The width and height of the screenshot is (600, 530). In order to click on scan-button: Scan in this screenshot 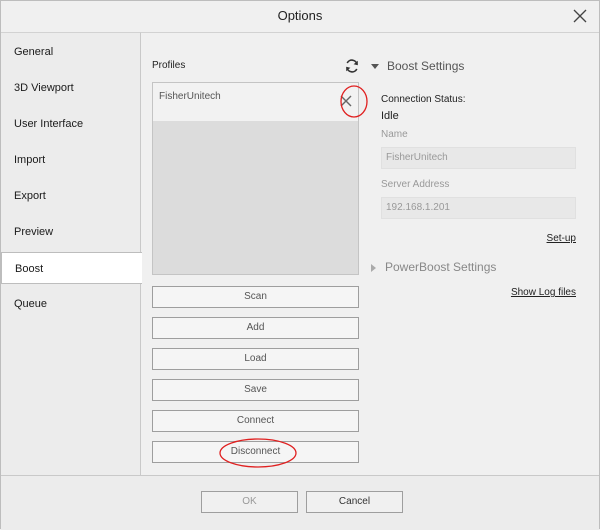, I will do `click(255, 297)`.